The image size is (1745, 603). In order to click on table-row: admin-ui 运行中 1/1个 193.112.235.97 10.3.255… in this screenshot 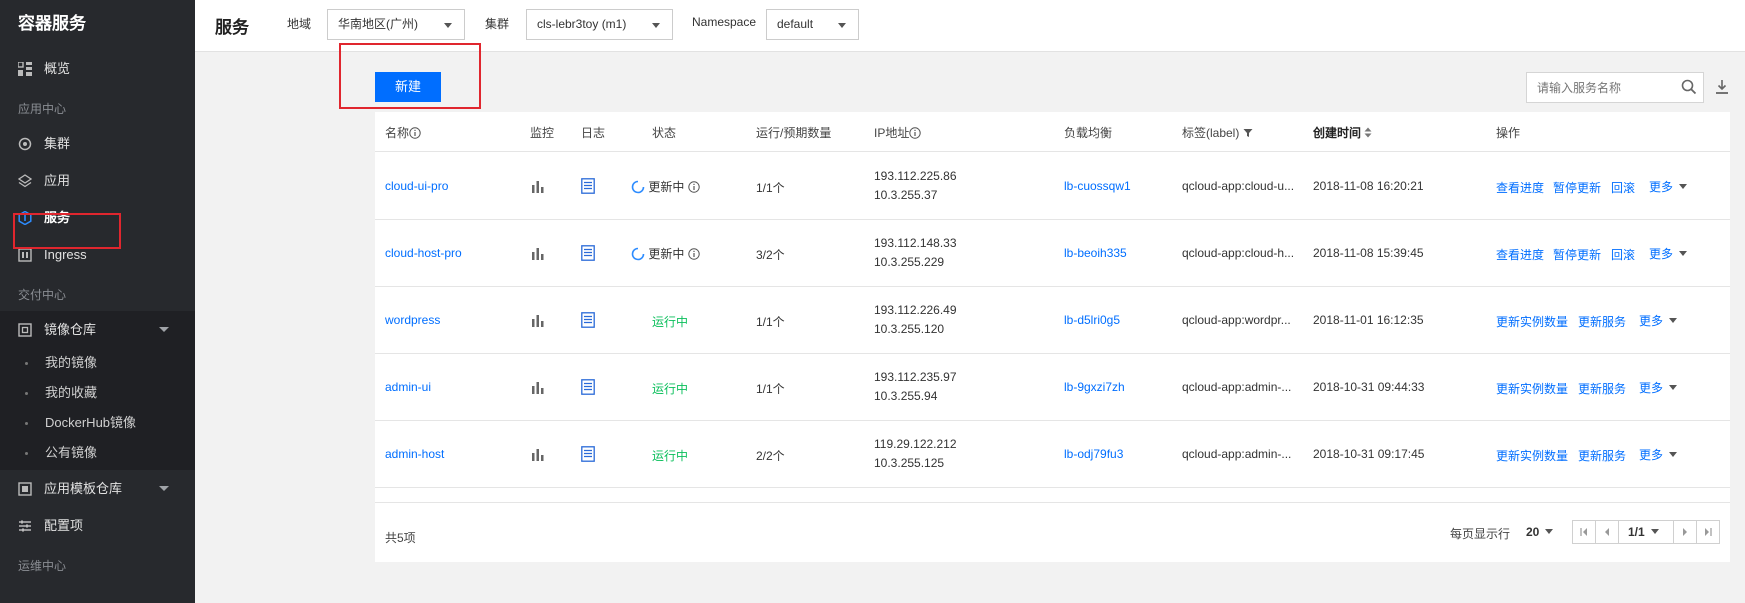, I will do `click(1052, 387)`.